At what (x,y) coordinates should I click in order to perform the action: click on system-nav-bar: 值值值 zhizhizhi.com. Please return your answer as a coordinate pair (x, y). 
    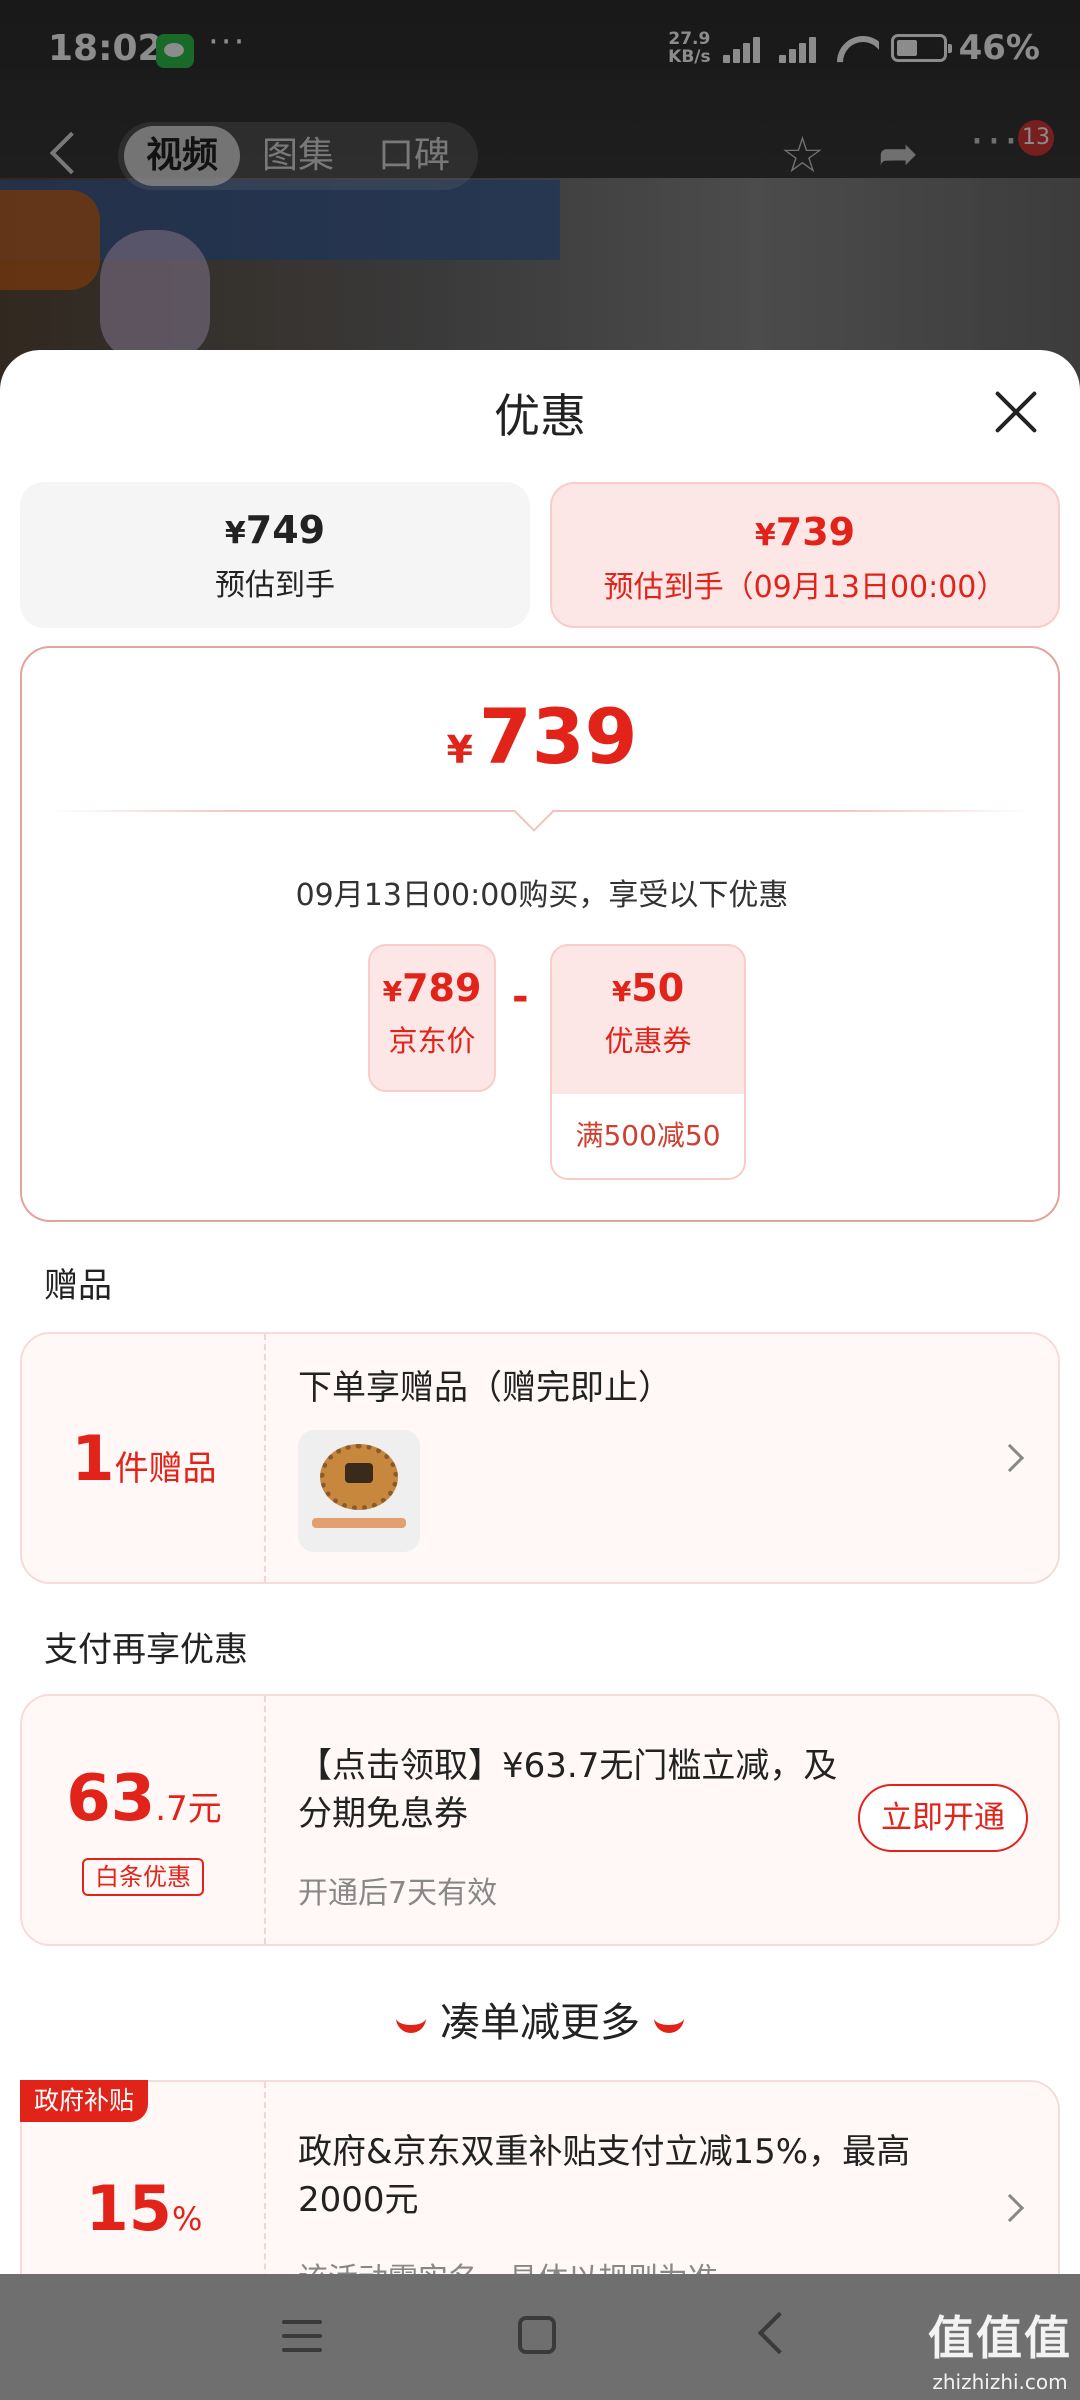
    Looking at the image, I should click on (540, 2337).